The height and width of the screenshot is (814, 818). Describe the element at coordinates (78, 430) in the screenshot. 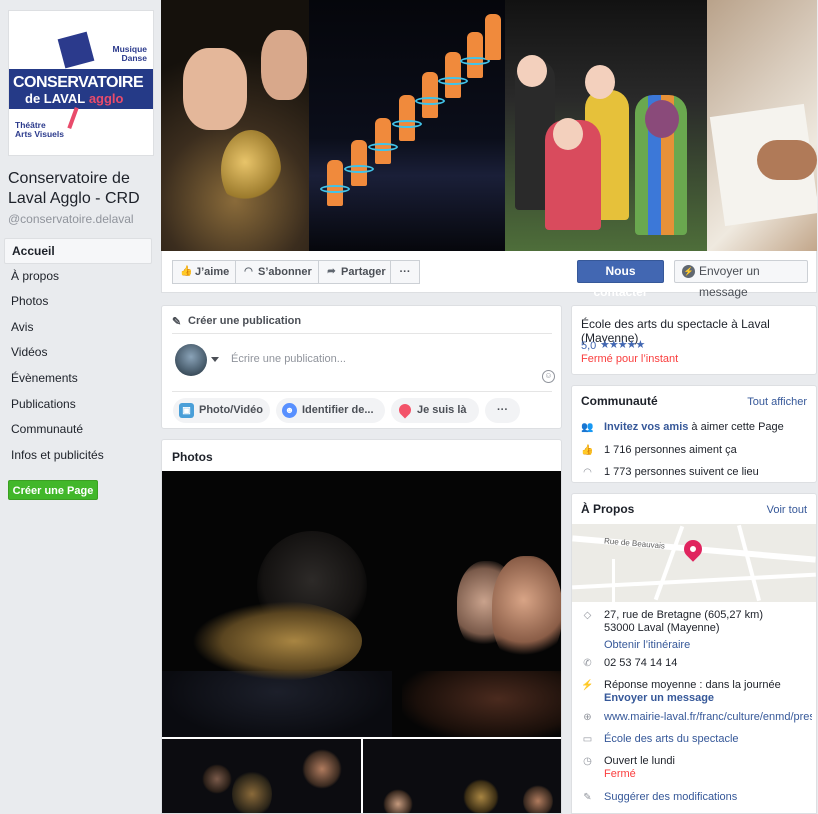

I see `nav-item-communaute: Communauté` at that location.